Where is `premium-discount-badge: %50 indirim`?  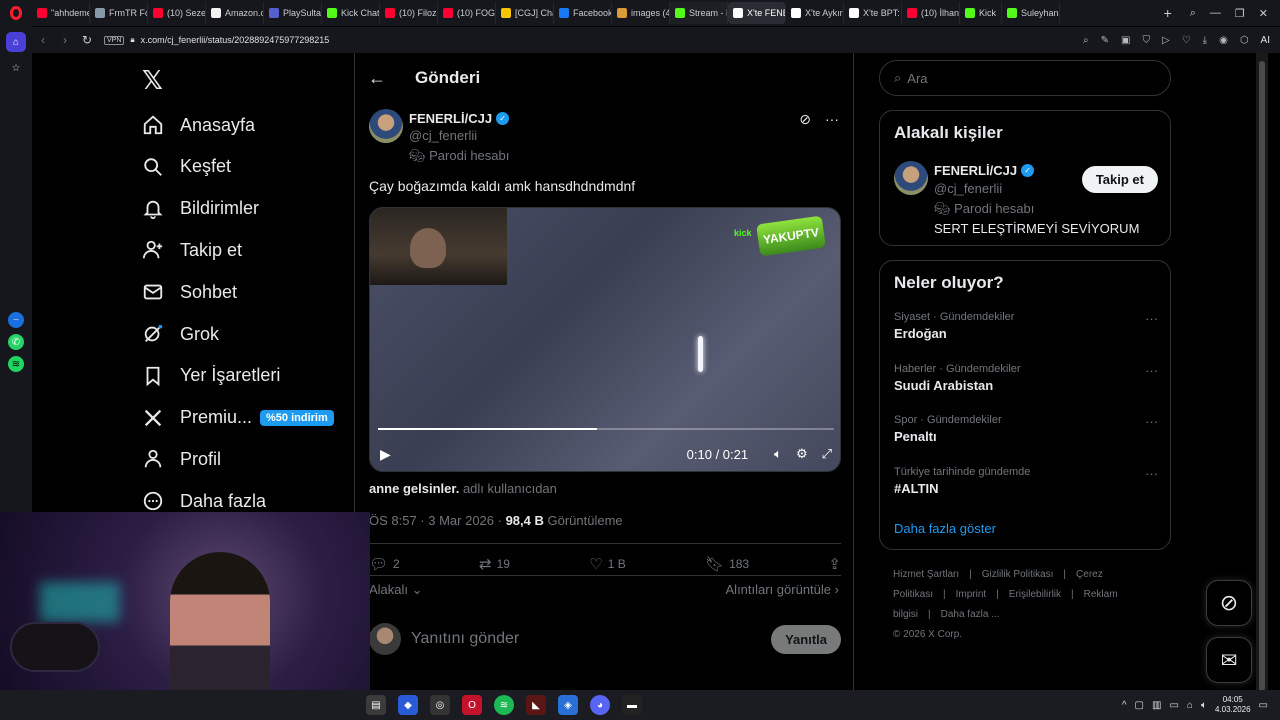
premium-discount-badge: %50 indirim is located at coordinates (297, 417).